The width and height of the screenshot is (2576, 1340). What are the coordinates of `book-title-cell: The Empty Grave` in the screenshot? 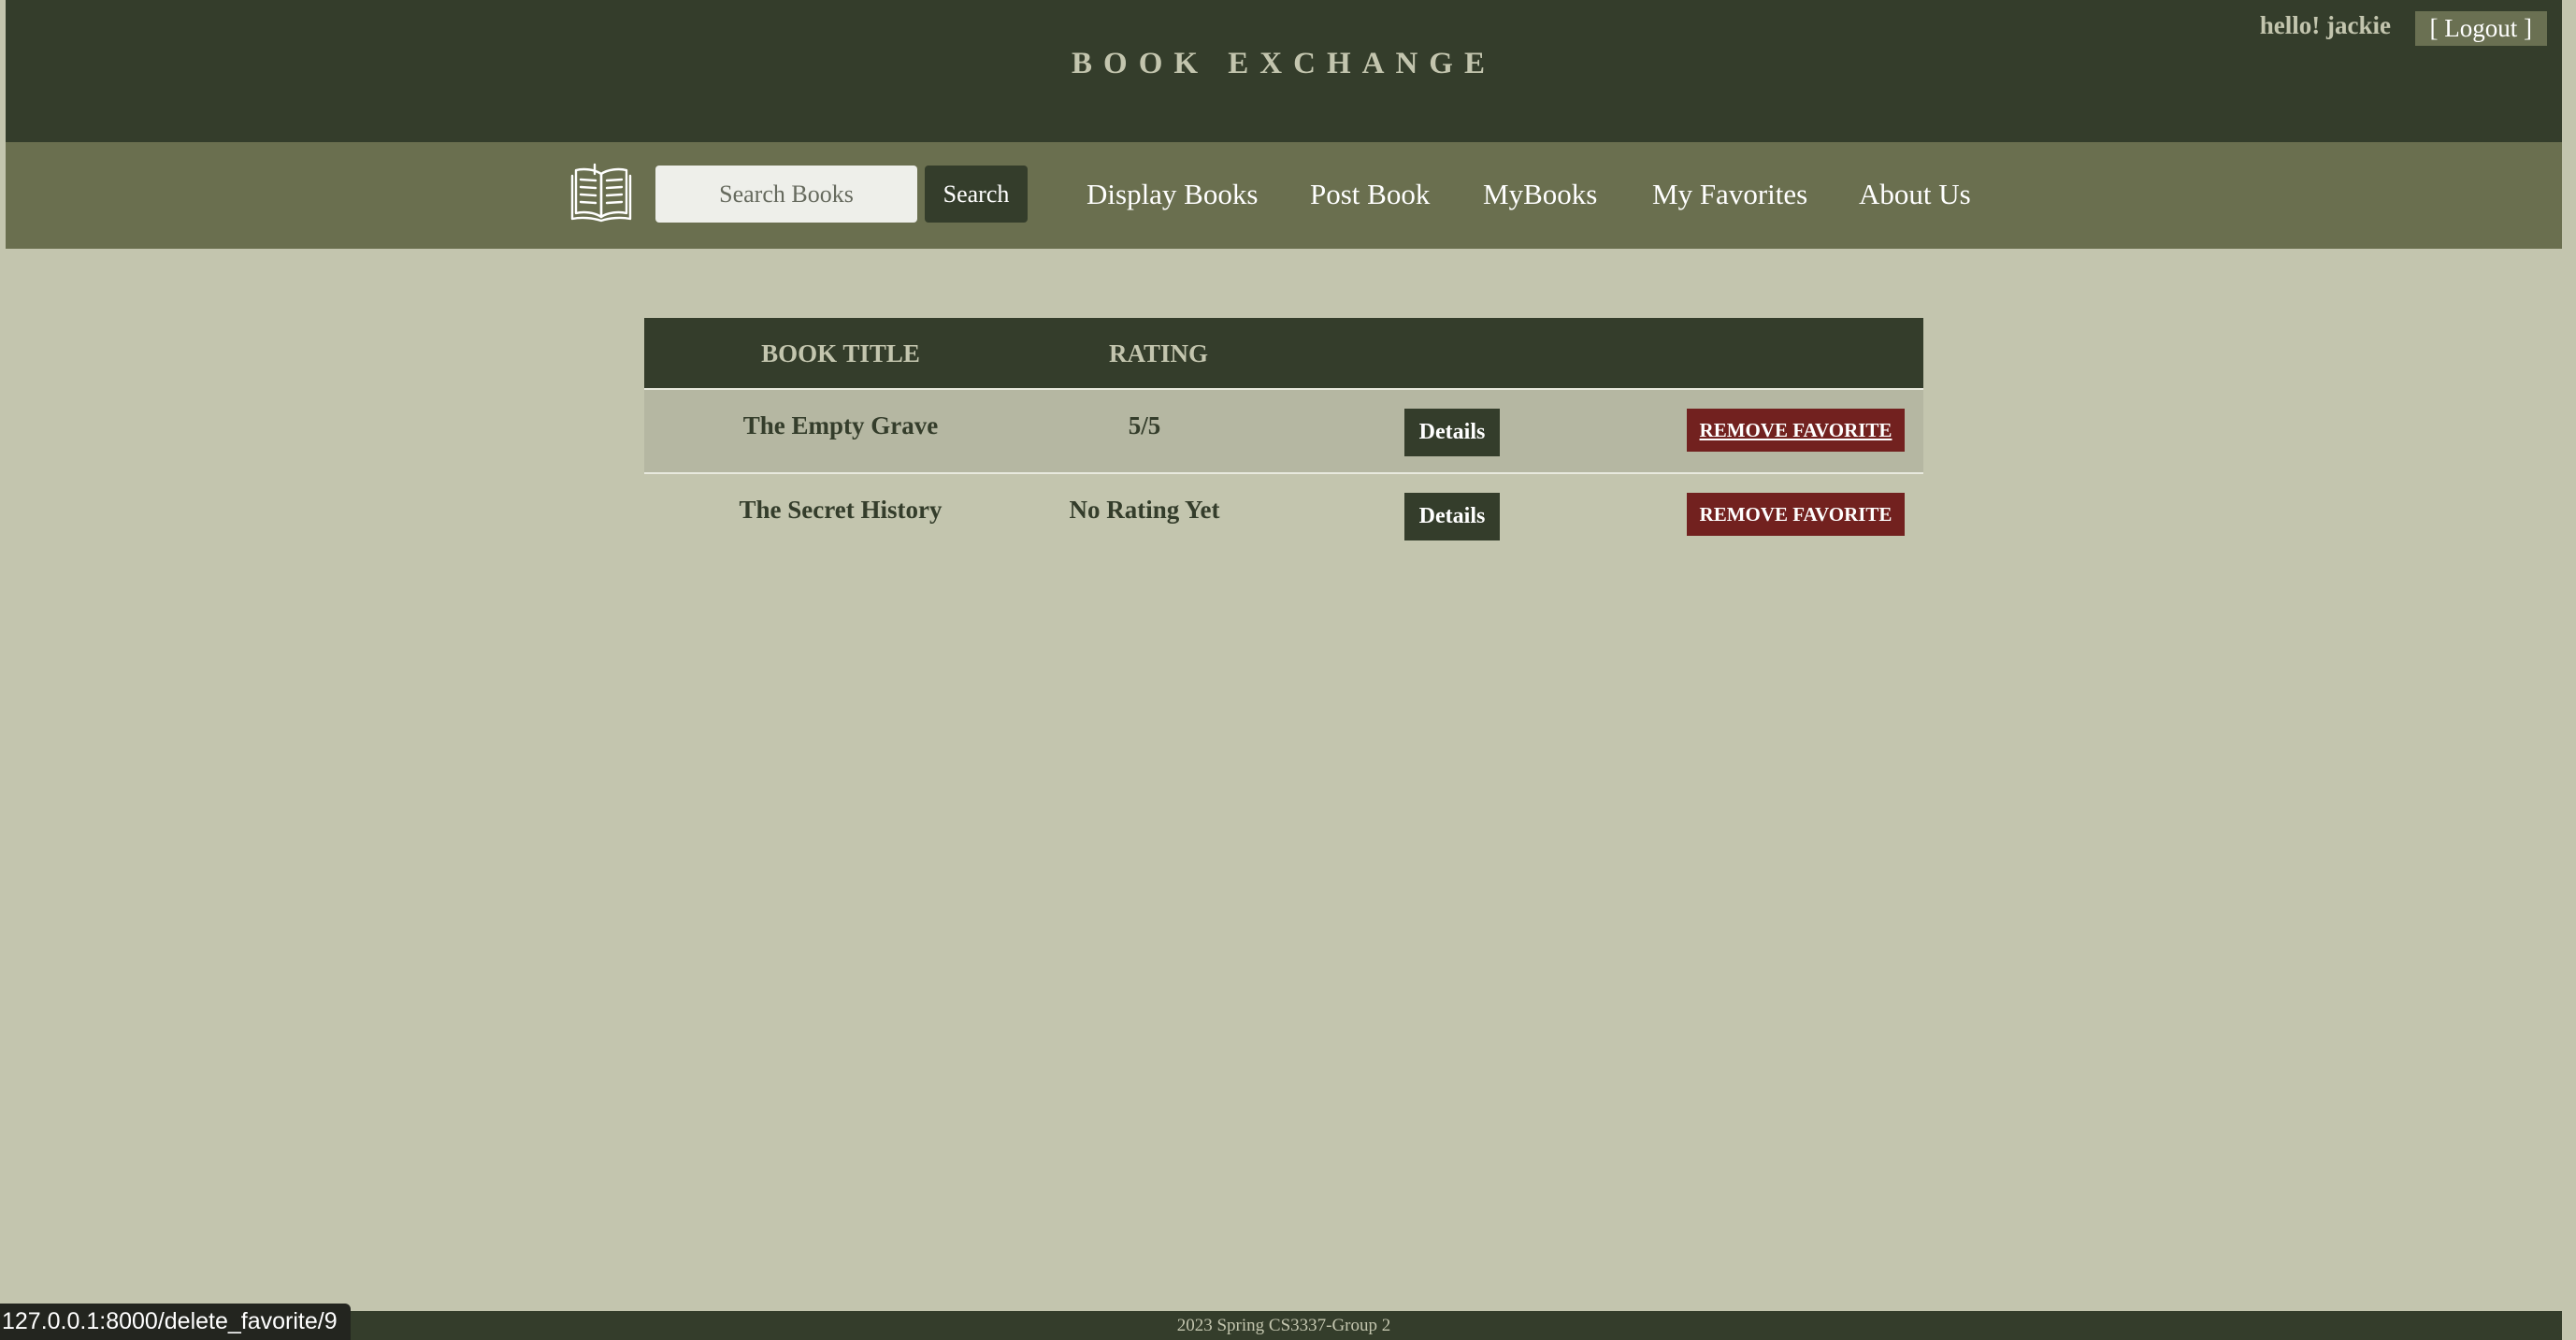 It's located at (841, 425).